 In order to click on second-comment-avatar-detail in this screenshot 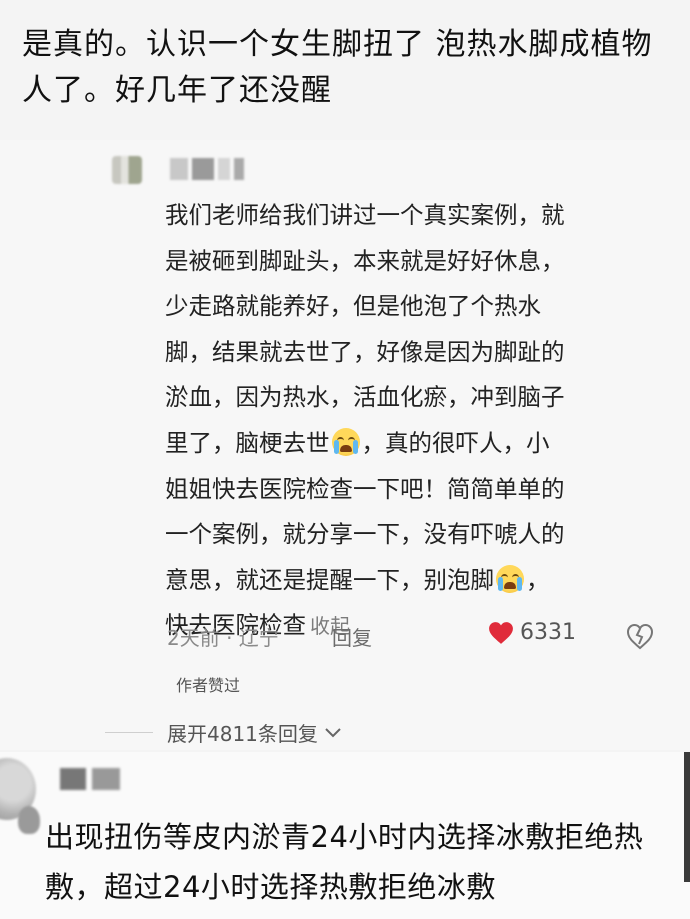, I will do `click(29, 820)`.